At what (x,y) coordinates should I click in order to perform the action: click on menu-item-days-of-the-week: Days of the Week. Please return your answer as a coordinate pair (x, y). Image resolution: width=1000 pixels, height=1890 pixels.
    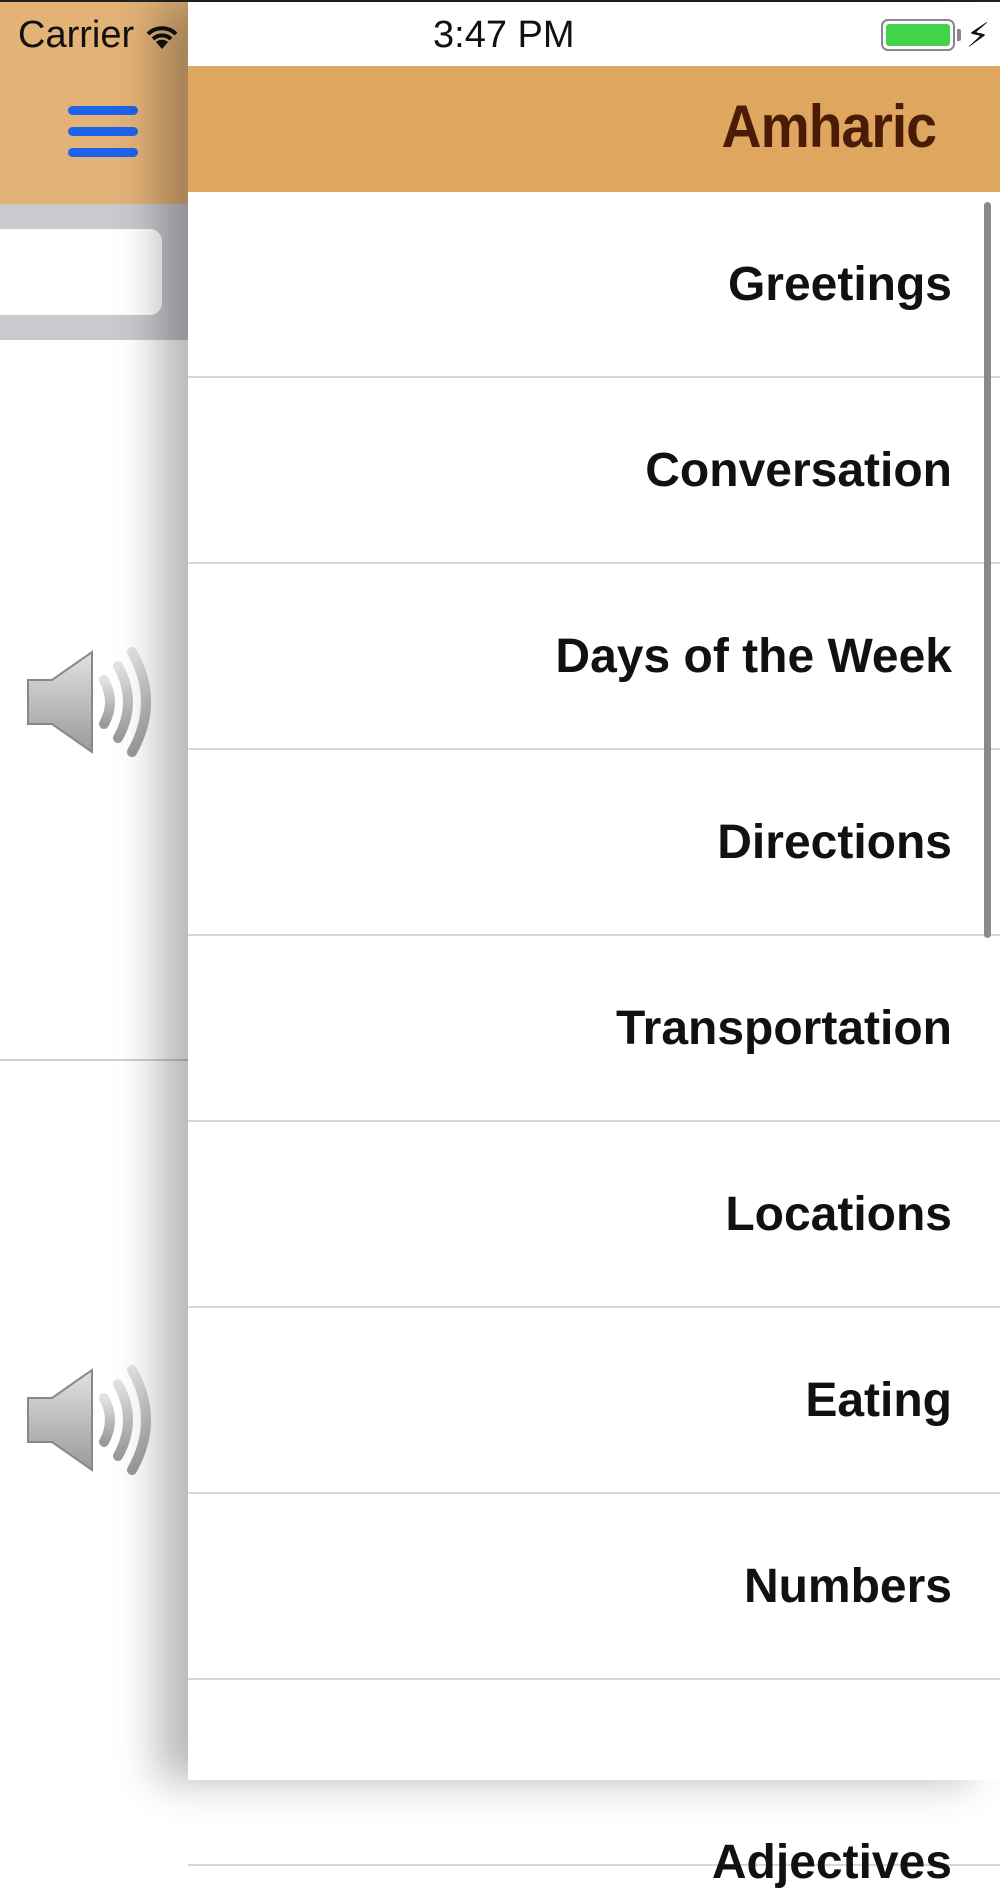
    Looking at the image, I should click on (594, 657).